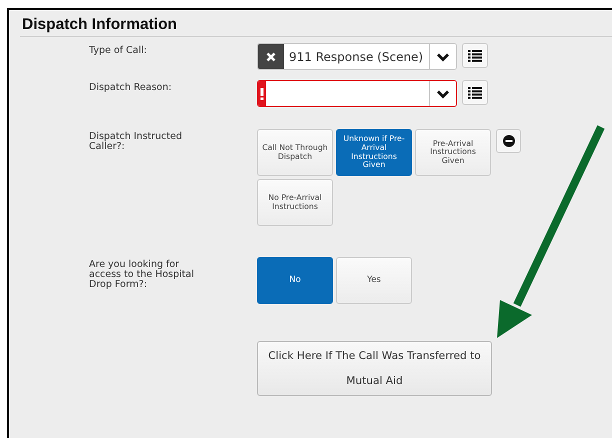  I want to click on minus-circle-icon, so click(508, 141).